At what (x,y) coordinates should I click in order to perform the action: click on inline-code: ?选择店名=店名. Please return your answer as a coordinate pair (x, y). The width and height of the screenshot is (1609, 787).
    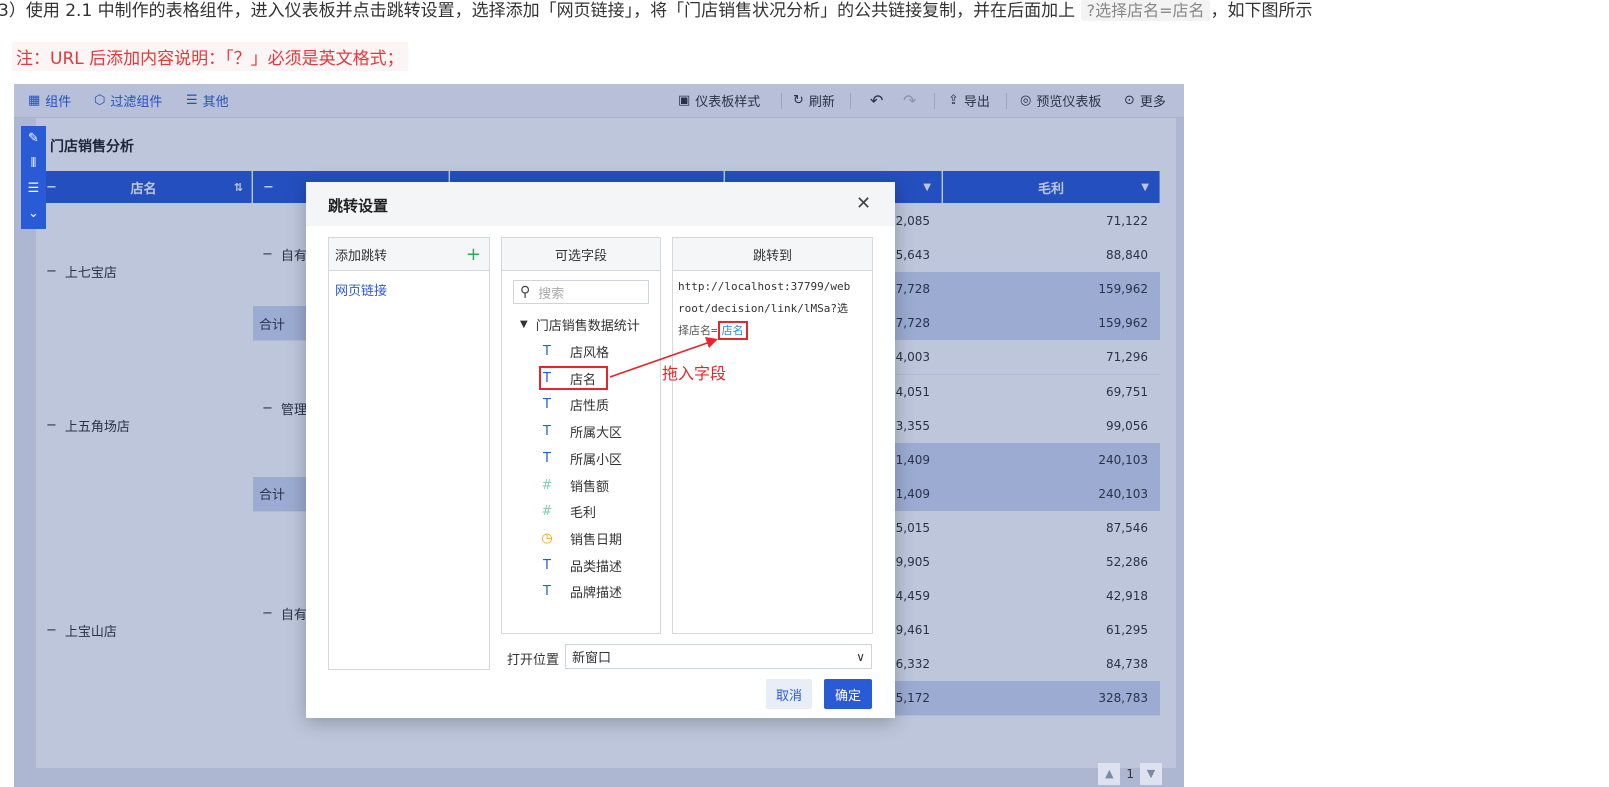
    Looking at the image, I should click on (1145, 10).